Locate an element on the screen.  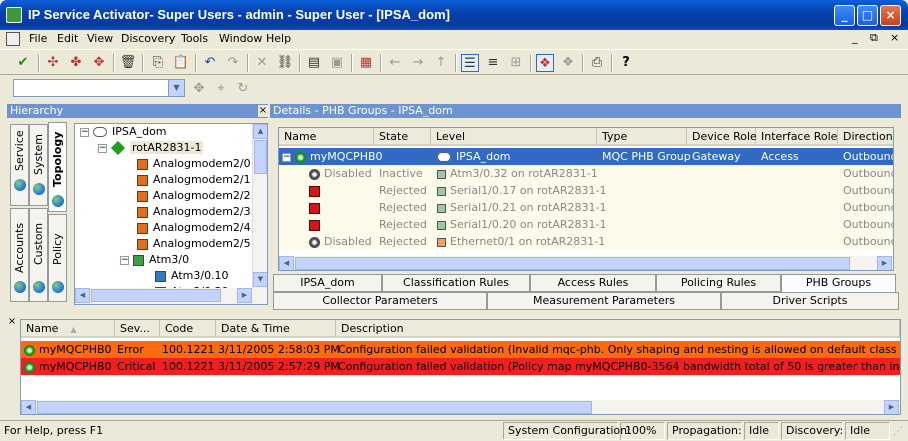
list-view-icon: ≡ is located at coordinates (493, 63).